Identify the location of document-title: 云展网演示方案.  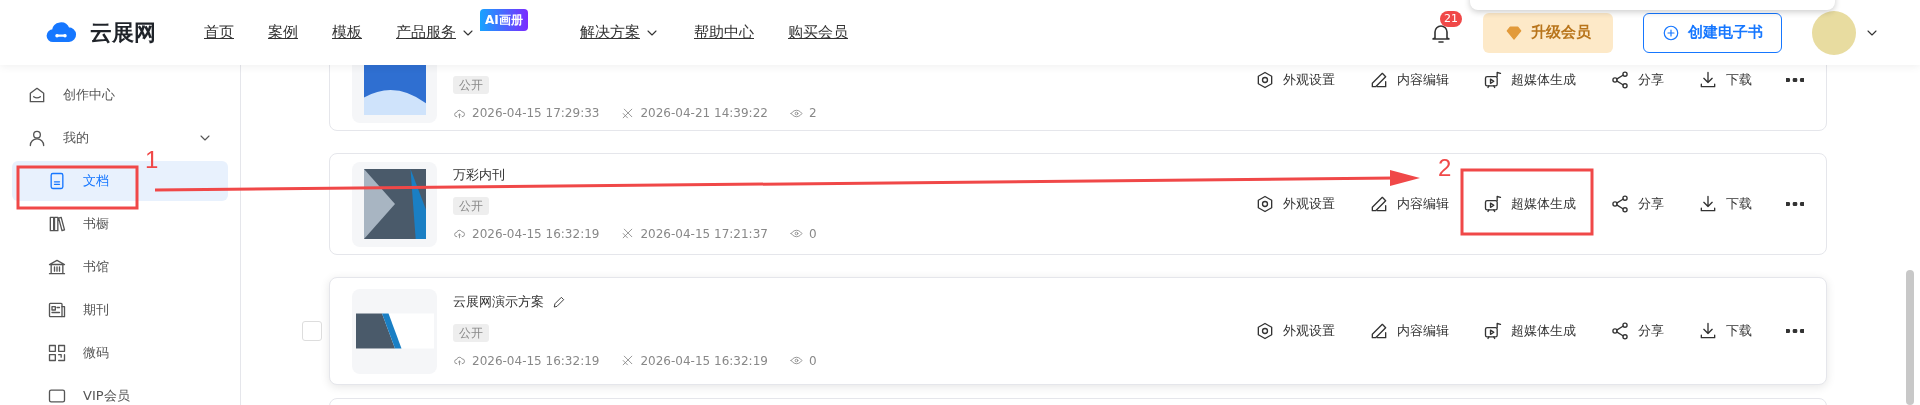
(498, 302).